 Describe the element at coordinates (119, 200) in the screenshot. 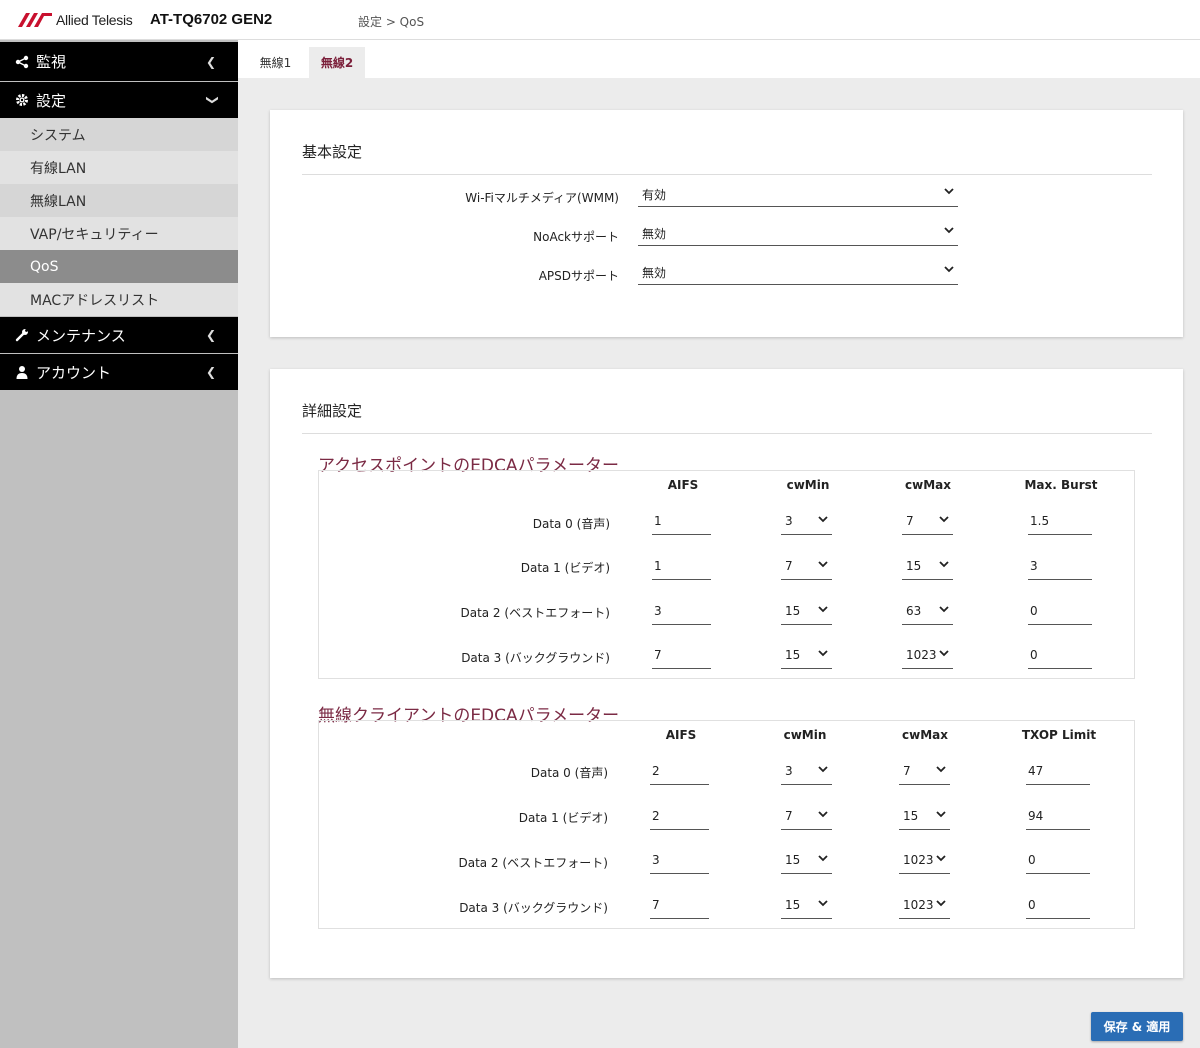

I see `sidebar-item-wireless-lan: 無線LAN` at that location.